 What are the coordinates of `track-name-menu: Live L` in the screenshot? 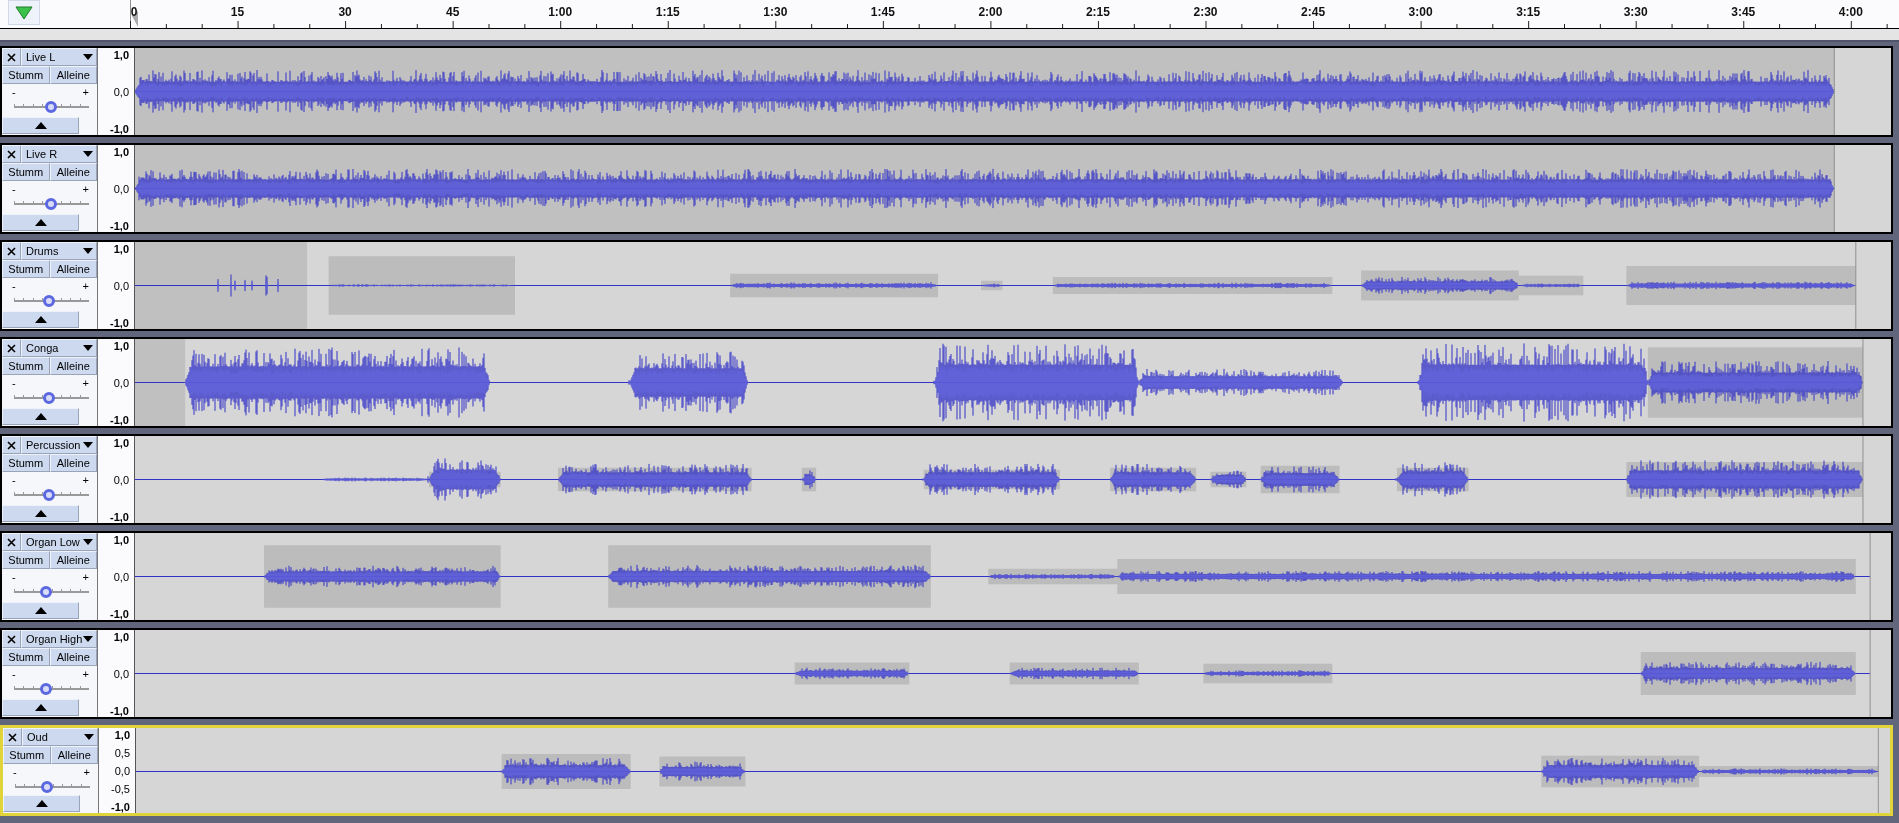 It's located at (59, 57).